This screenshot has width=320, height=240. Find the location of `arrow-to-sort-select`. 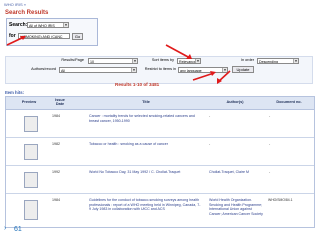

arrow-to-sort-select is located at coordinates (178, 51).